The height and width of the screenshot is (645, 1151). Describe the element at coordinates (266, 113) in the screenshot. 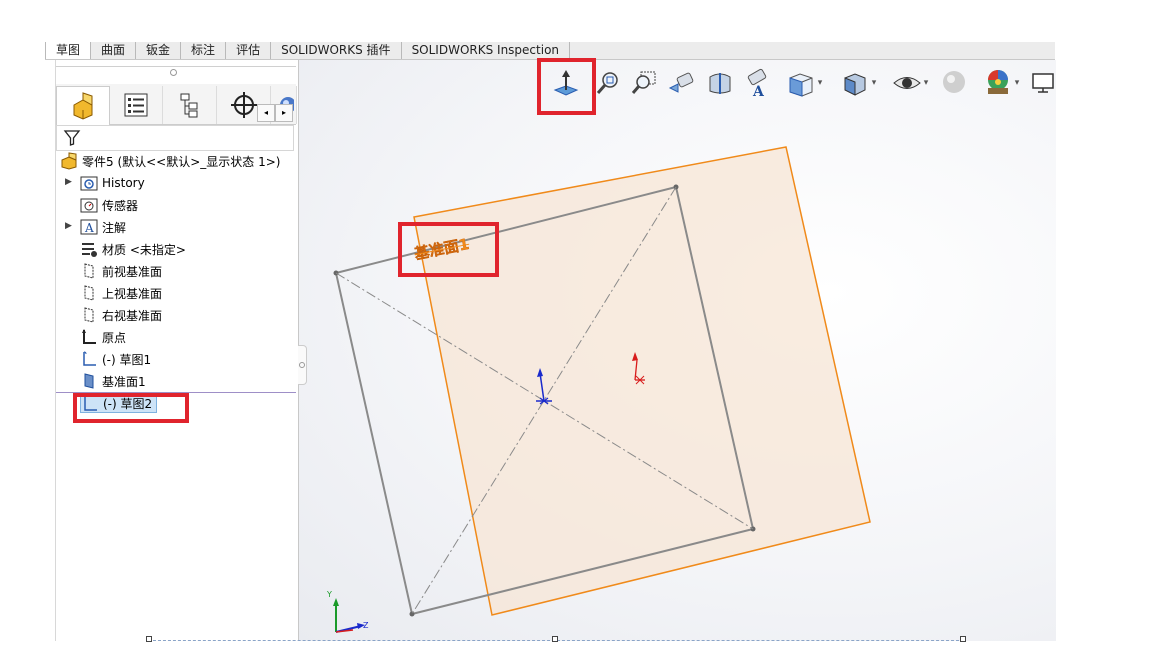

I see `scroll-left-icon: ◂` at that location.